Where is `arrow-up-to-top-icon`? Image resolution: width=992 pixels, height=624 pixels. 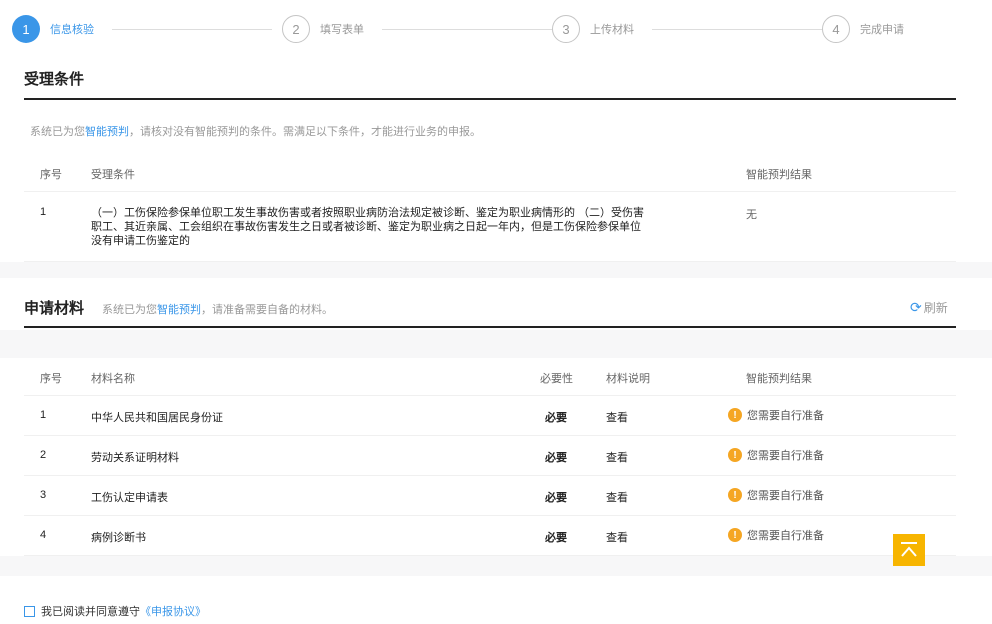 arrow-up-to-top-icon is located at coordinates (909, 549).